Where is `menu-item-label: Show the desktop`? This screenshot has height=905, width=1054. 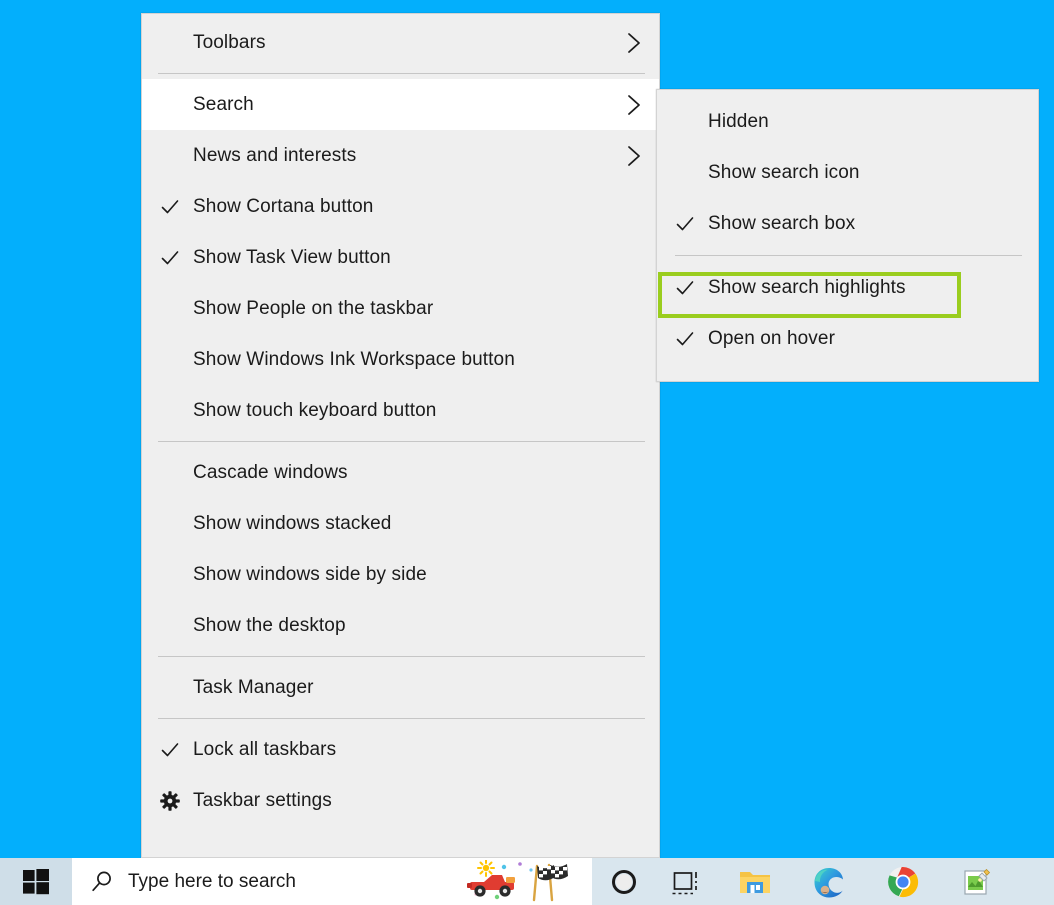
menu-item-label: Show the desktop is located at coordinates (269, 625).